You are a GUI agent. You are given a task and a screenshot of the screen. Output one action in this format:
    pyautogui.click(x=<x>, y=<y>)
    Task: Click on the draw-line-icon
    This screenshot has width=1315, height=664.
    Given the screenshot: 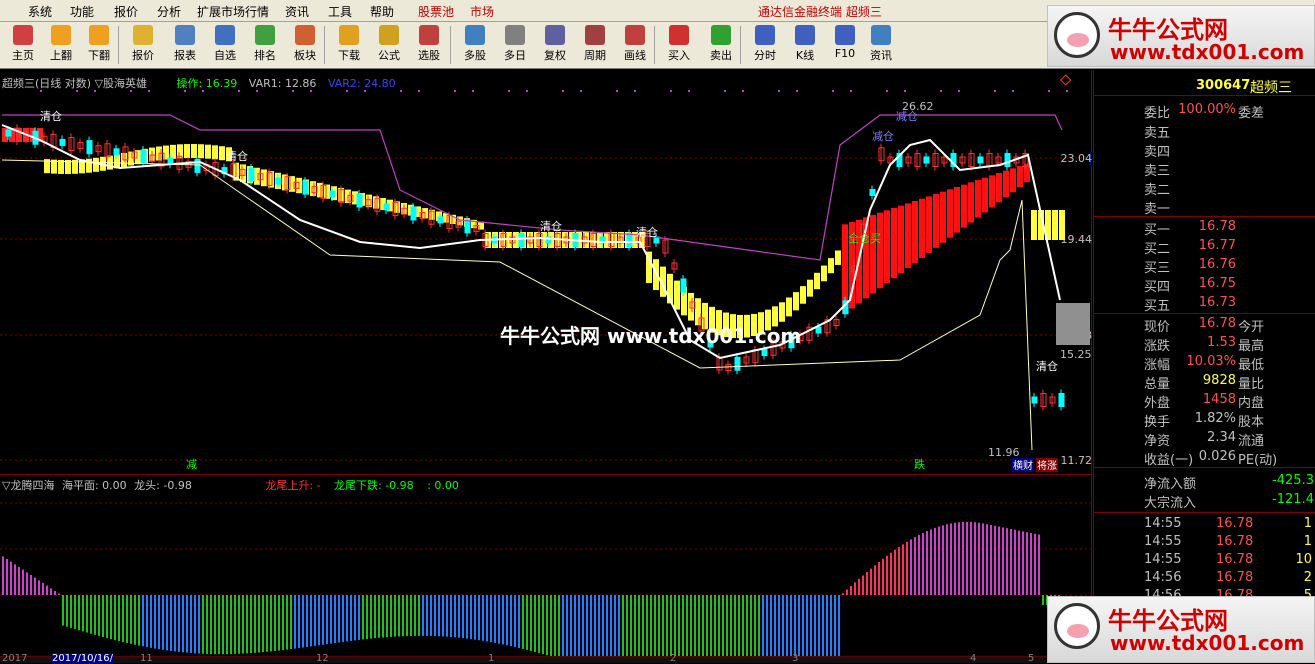 What is the action you would take?
    pyautogui.click(x=635, y=35)
    